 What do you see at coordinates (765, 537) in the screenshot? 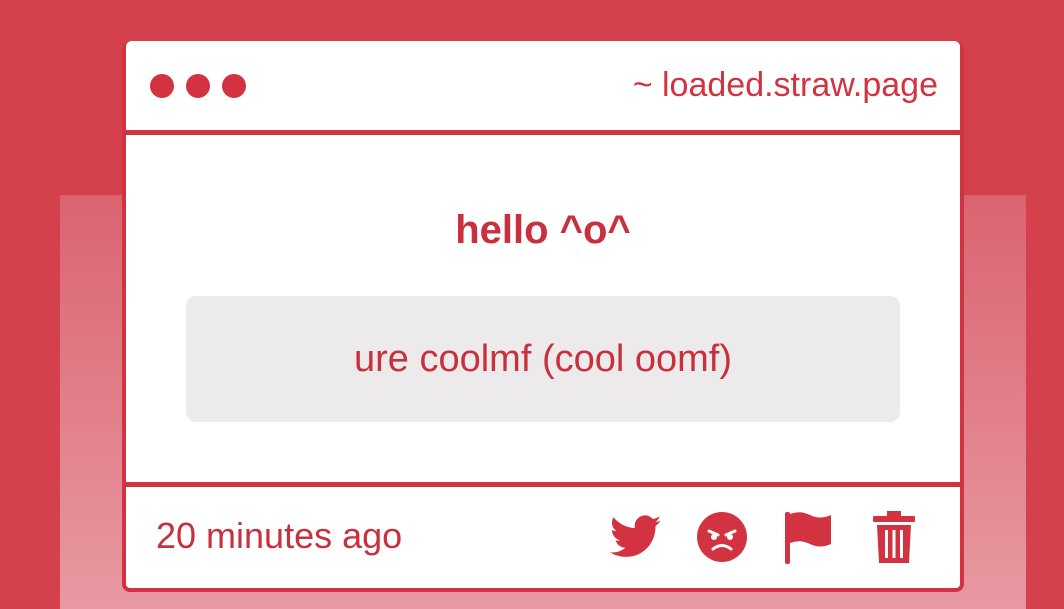
I see `post-actions` at bounding box center [765, 537].